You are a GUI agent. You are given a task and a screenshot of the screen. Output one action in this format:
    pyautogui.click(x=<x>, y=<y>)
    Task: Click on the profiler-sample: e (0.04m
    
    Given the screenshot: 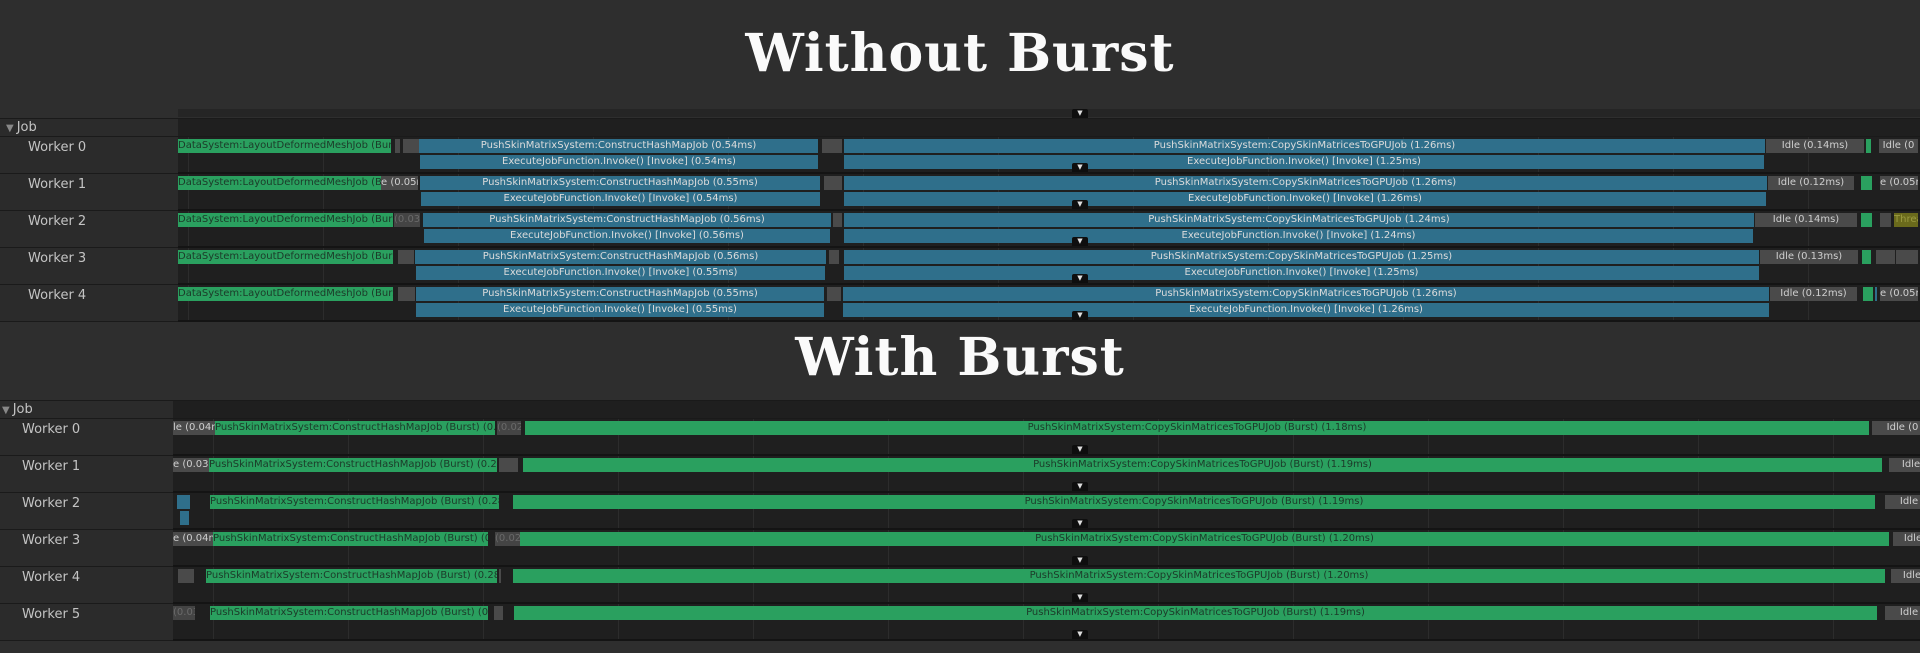 What is the action you would take?
    pyautogui.click(x=193, y=539)
    